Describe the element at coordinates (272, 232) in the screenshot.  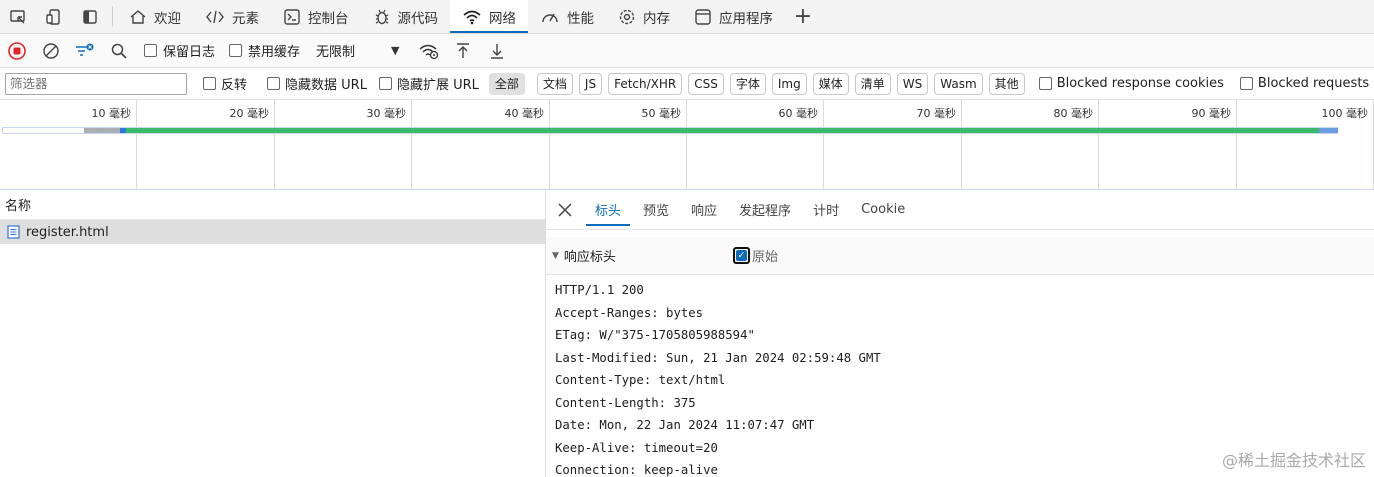
I see `table-row: register.html` at that location.